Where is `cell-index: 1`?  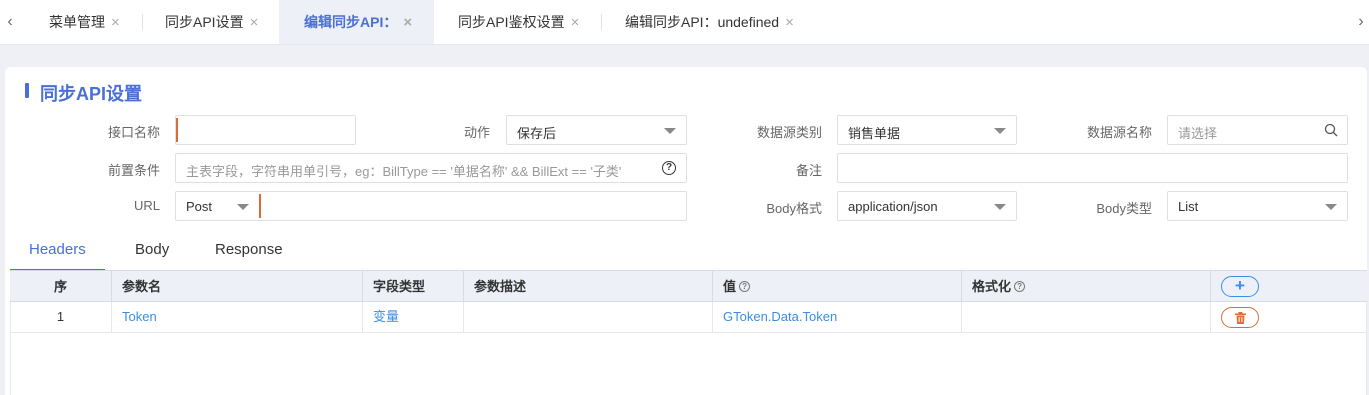
cell-index: 1 is located at coordinates (60, 316).